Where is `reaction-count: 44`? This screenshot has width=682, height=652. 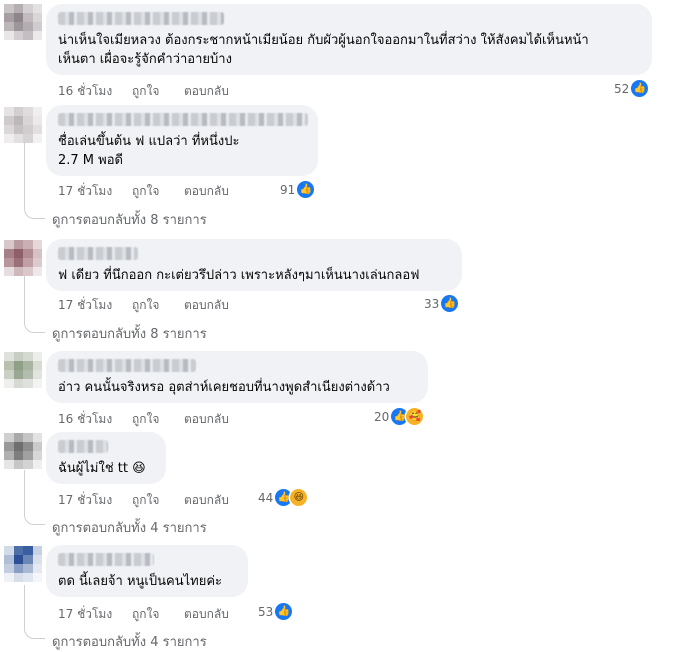 reaction-count: 44 is located at coordinates (266, 497).